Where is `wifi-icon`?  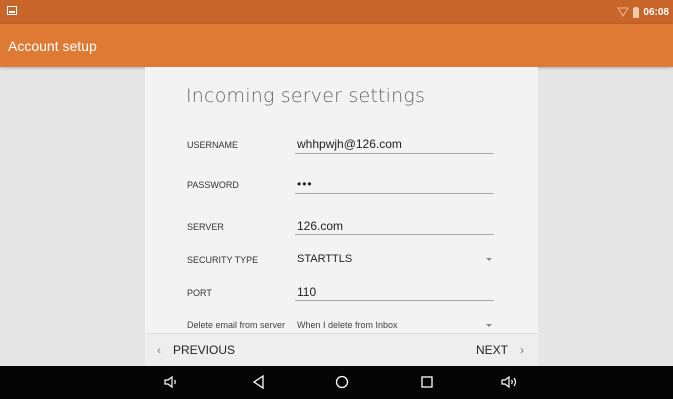 wifi-icon is located at coordinates (623, 12).